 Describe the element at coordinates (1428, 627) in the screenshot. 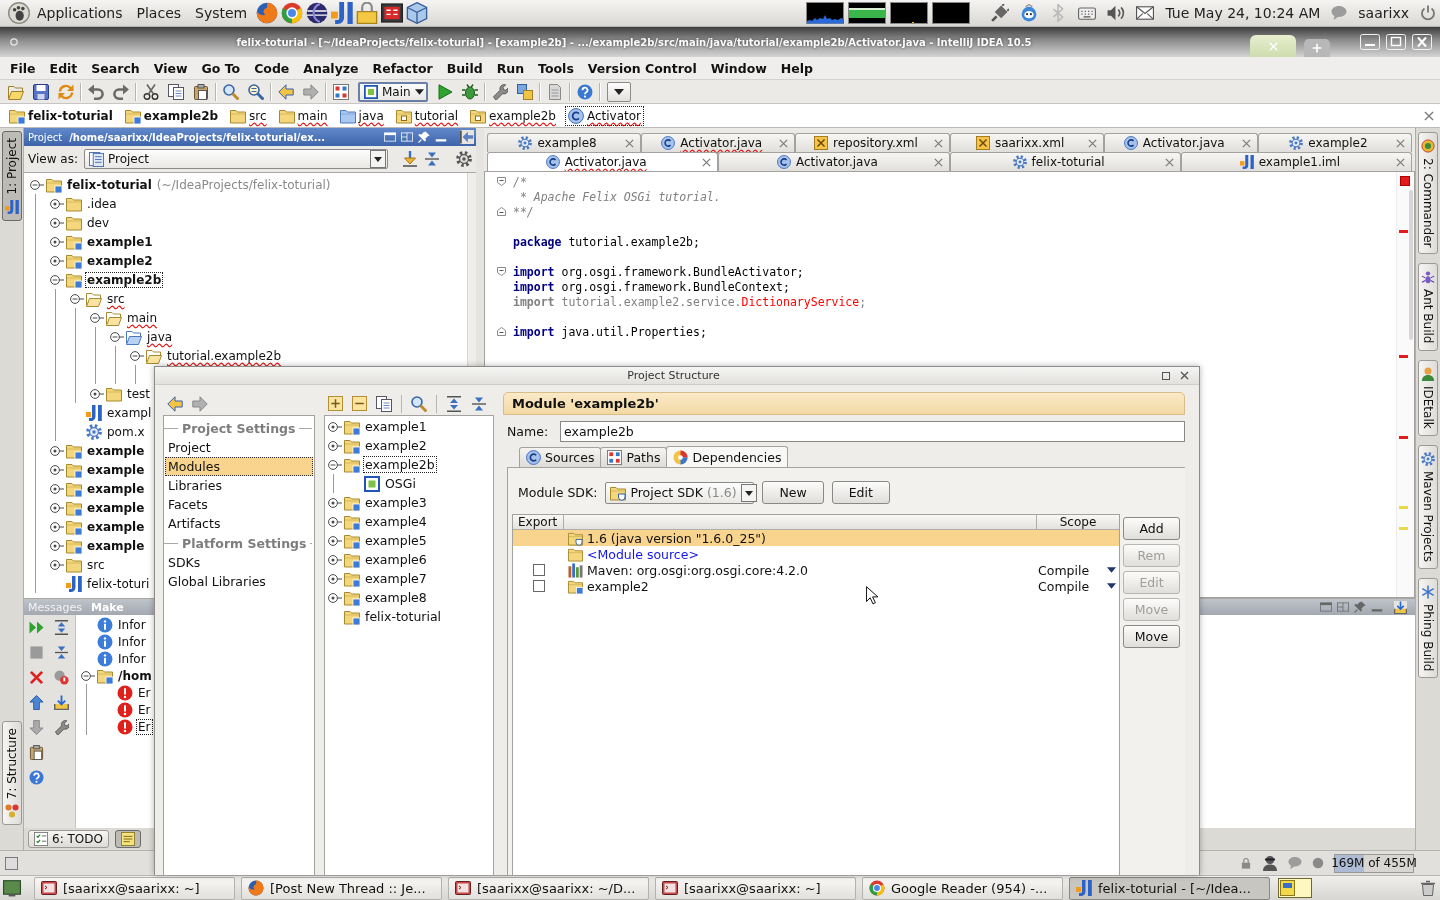

I see `tool-window-button: Phing Build` at that location.